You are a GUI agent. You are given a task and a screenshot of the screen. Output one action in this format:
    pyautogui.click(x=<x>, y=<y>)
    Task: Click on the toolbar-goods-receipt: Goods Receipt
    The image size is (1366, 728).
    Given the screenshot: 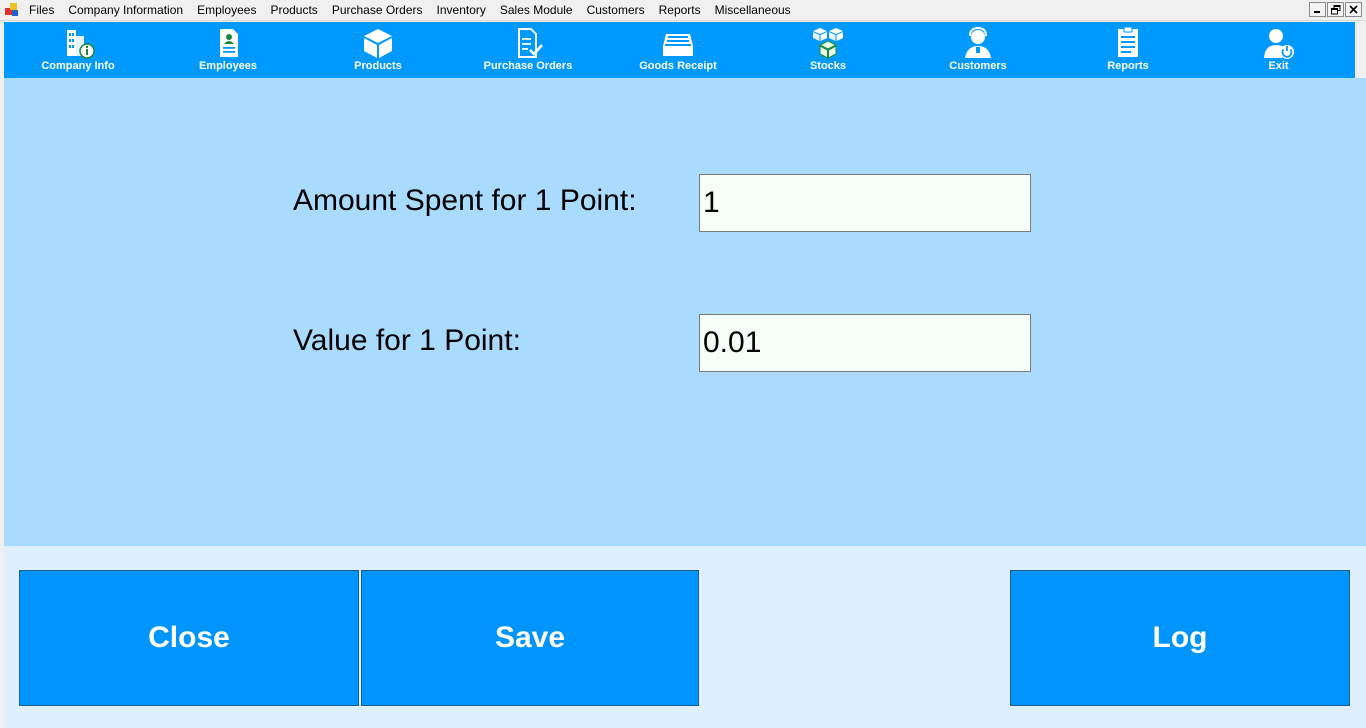 What is the action you would take?
    pyautogui.click(x=678, y=50)
    